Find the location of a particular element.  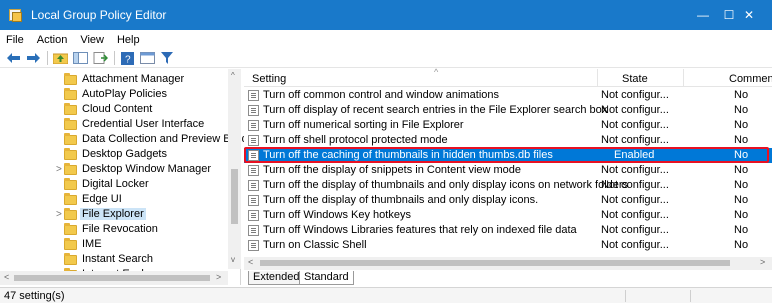

tree-item-label: IME is located at coordinates (92, 244).